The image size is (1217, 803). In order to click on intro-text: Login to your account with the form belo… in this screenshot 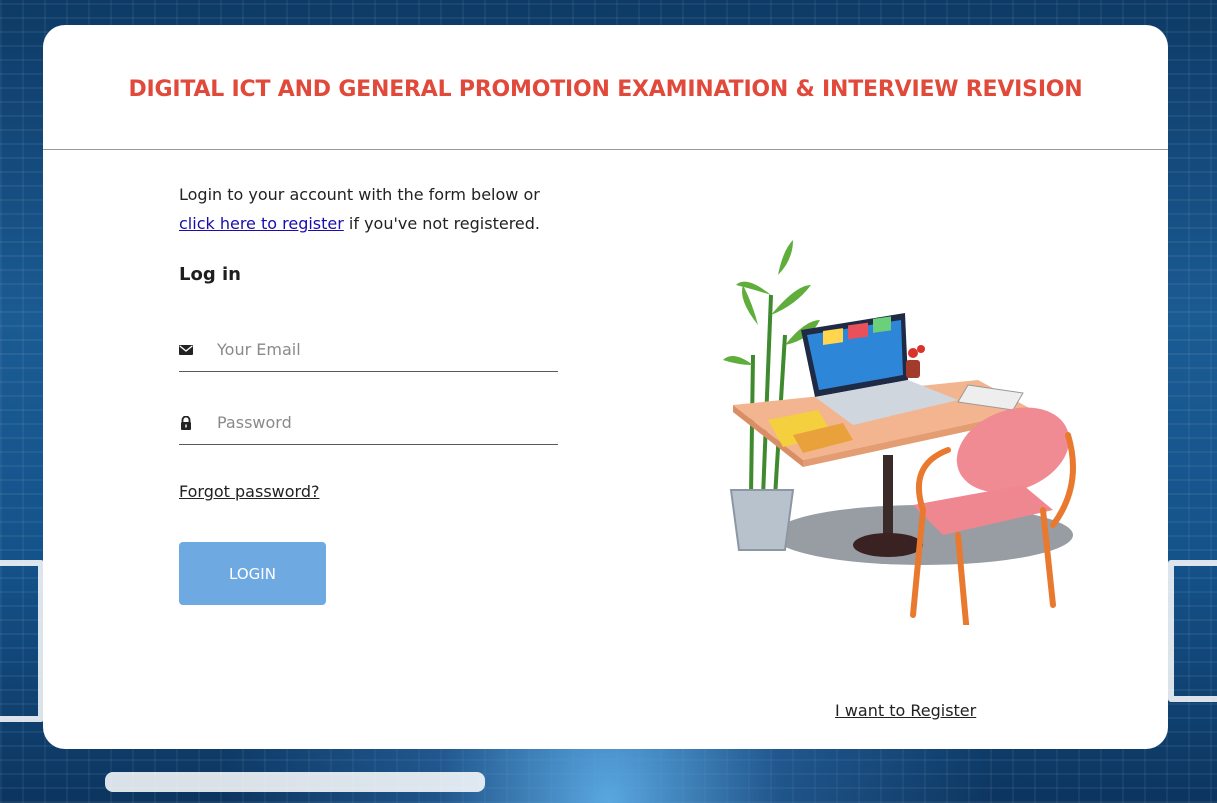, I will do `click(379, 209)`.